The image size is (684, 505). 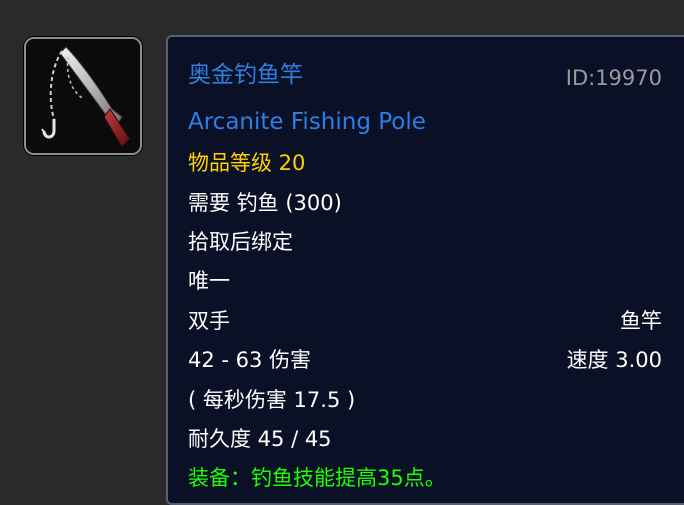 What do you see at coordinates (317, 478) in the screenshot?
I see `item-equip-effect: 装备：钓鱼技能提高35点。` at bounding box center [317, 478].